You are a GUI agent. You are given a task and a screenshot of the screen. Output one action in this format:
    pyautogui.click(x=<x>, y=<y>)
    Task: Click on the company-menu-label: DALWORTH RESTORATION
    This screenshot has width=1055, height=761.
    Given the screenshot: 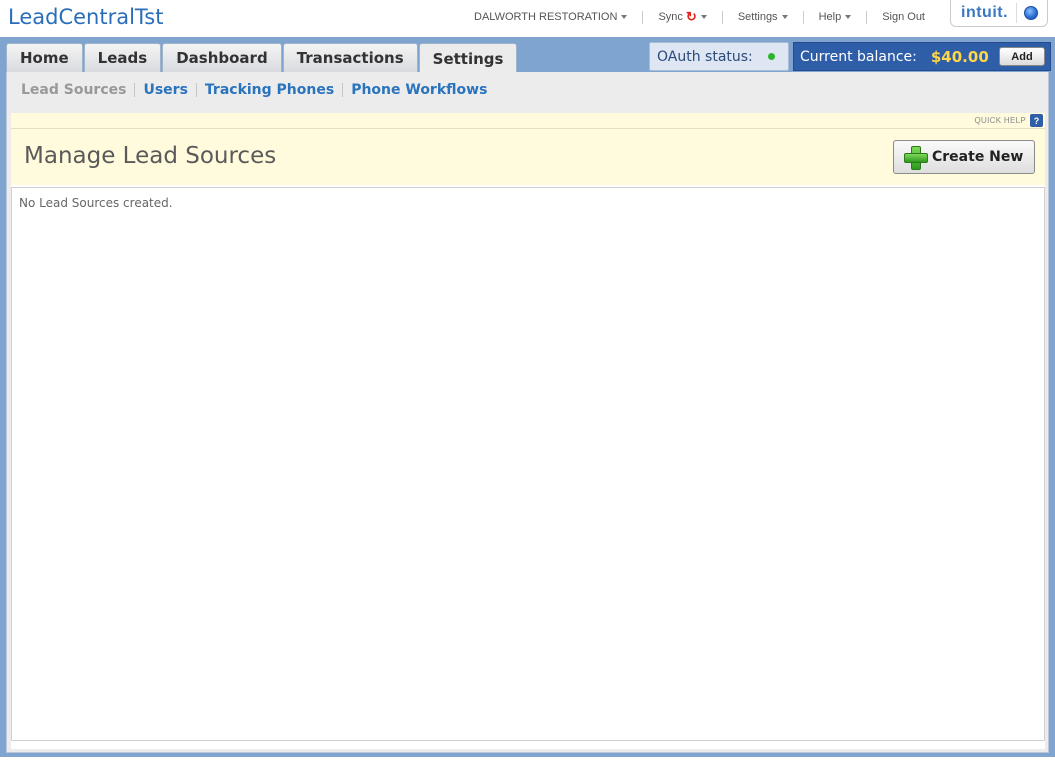 What is the action you would take?
    pyautogui.click(x=546, y=17)
    